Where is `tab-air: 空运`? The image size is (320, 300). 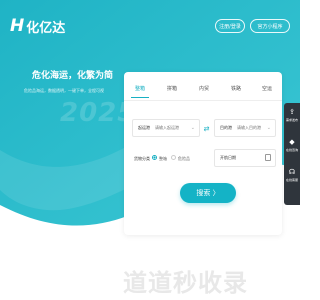
tab-air: 空运 is located at coordinates (267, 88).